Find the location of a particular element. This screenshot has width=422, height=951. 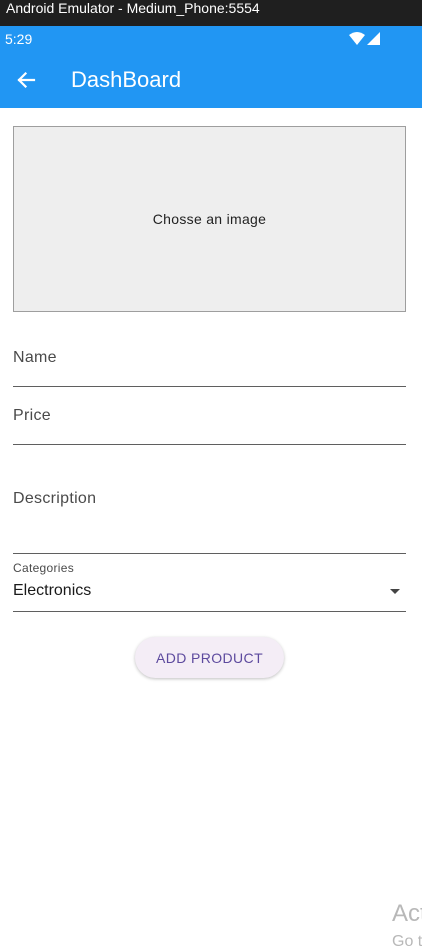

activation-watermark-subtext: Go t is located at coordinates (407, 941).